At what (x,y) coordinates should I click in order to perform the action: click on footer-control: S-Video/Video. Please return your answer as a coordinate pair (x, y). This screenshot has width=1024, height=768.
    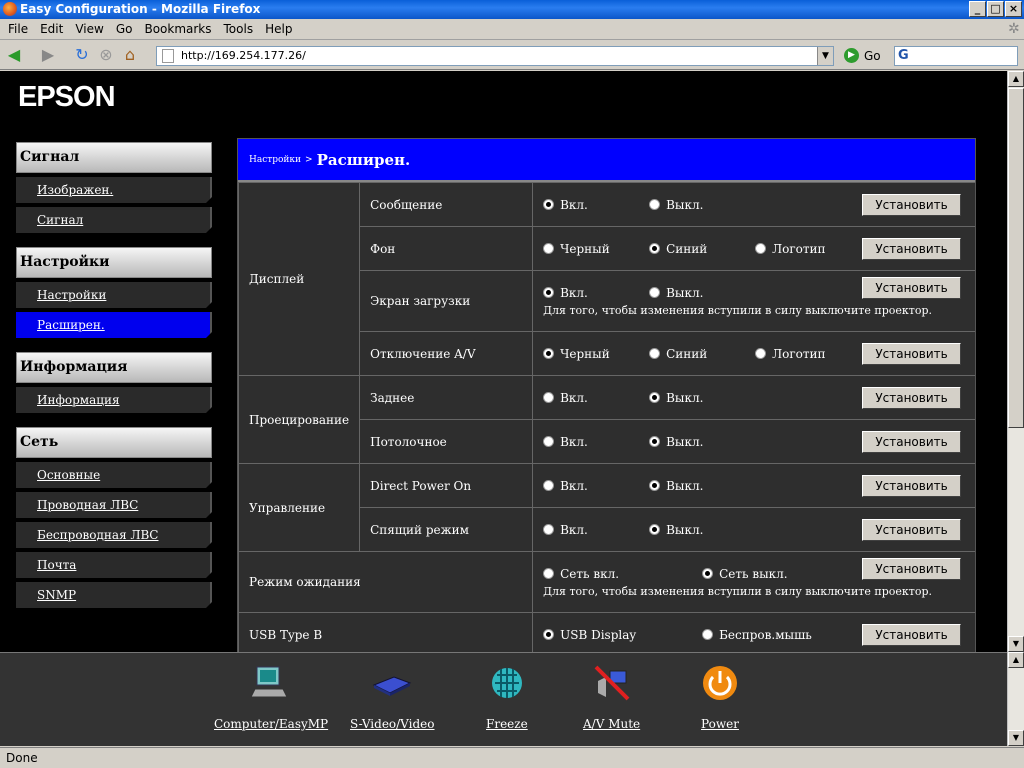
    Looking at the image, I should click on (392, 697).